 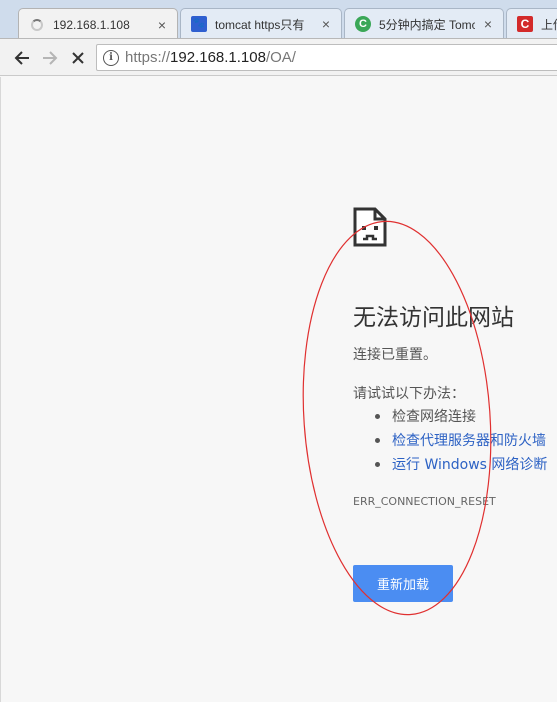 I want to click on sad-document-icon, so click(x=370, y=229).